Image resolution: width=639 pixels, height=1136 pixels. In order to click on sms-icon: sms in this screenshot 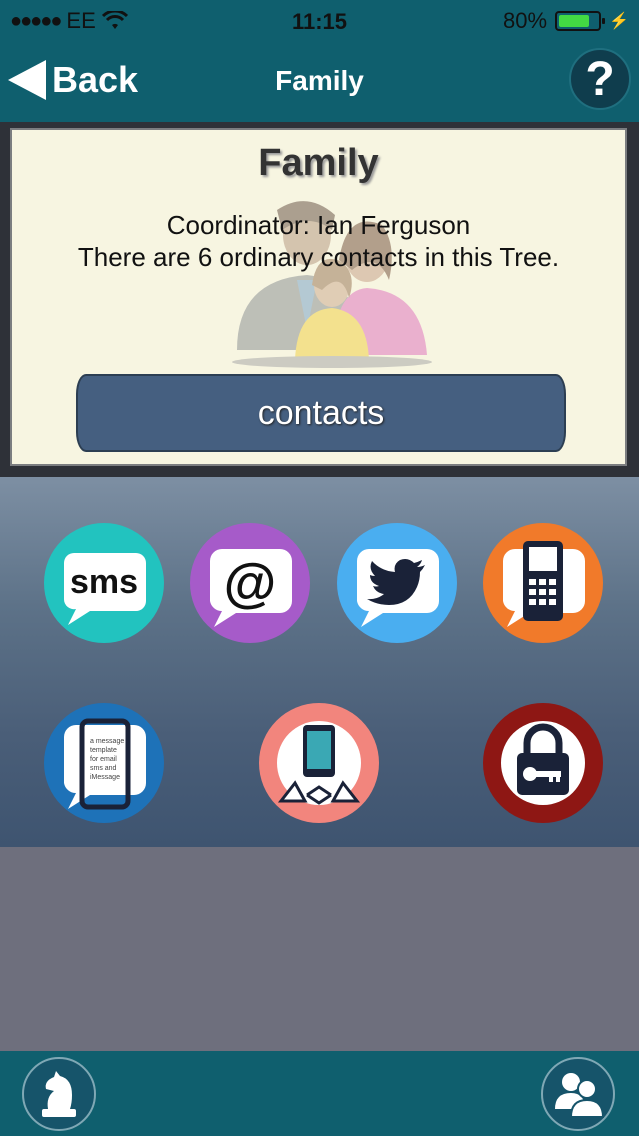, I will do `click(104, 582)`.